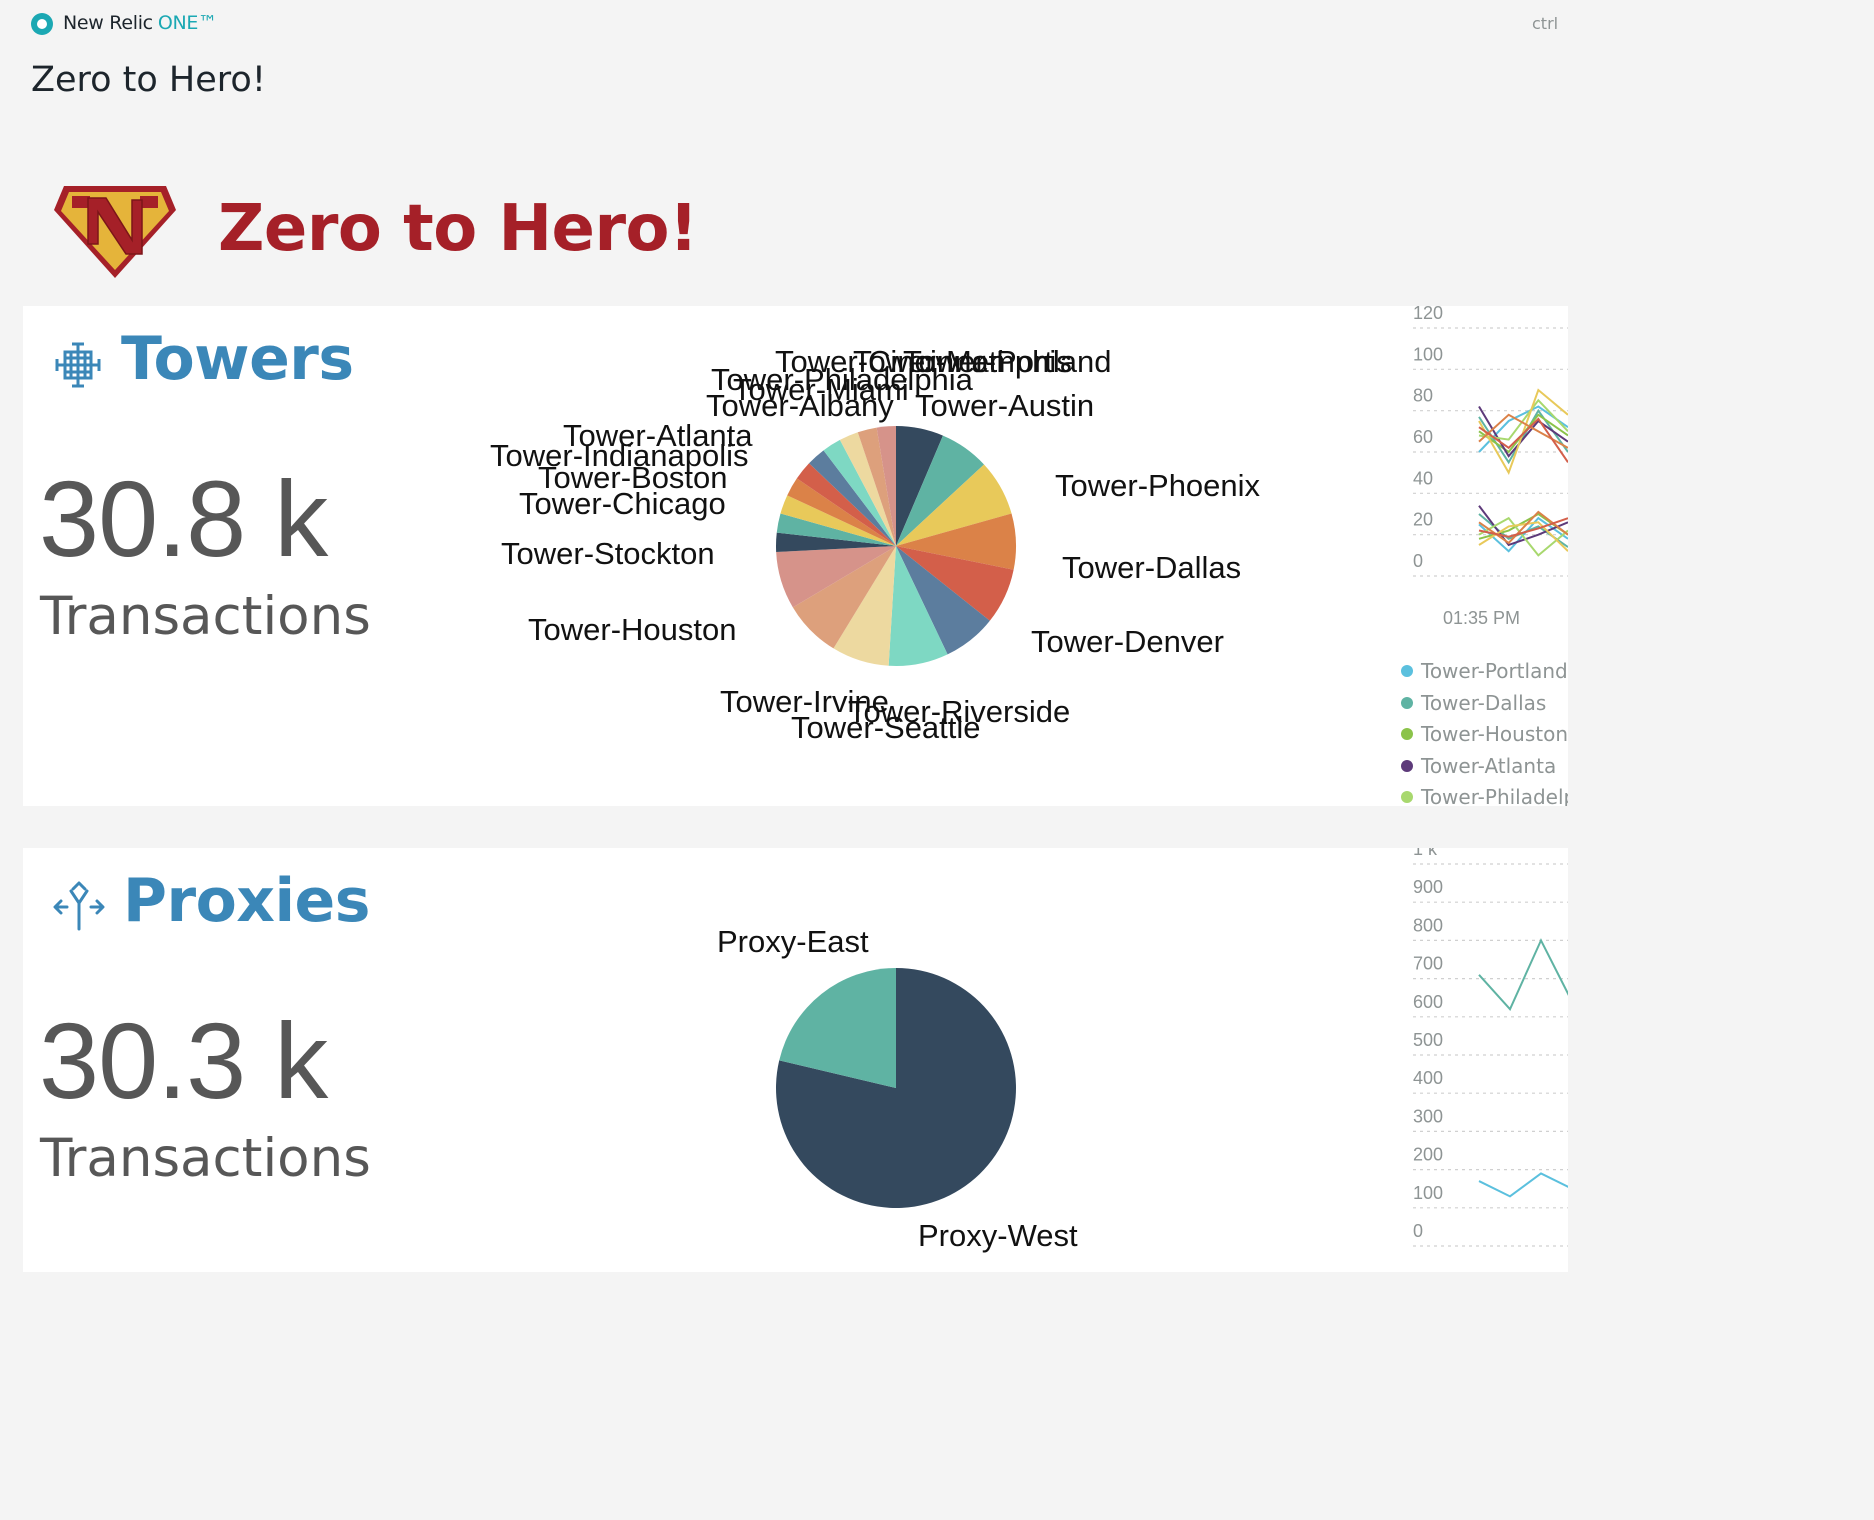 This screenshot has height=1520, width=1874. I want to click on y-tick-label: 60, so click(1423, 437).